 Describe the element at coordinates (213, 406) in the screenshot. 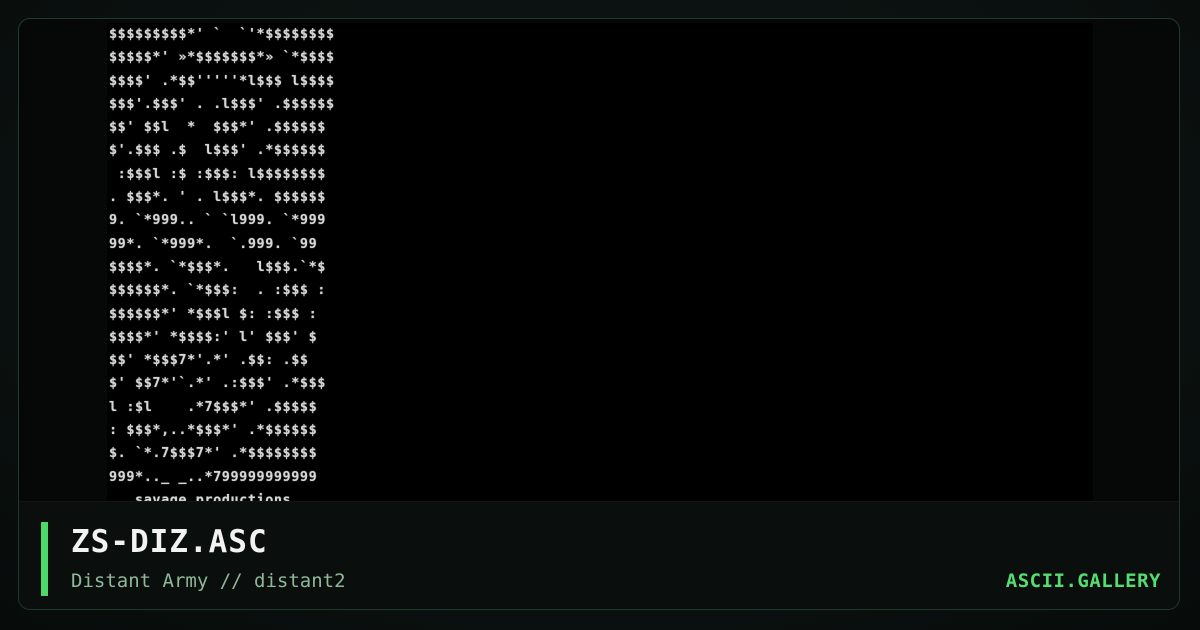

I see `ascii-line: l :$l .*7$$$*' .$$$$$` at that location.